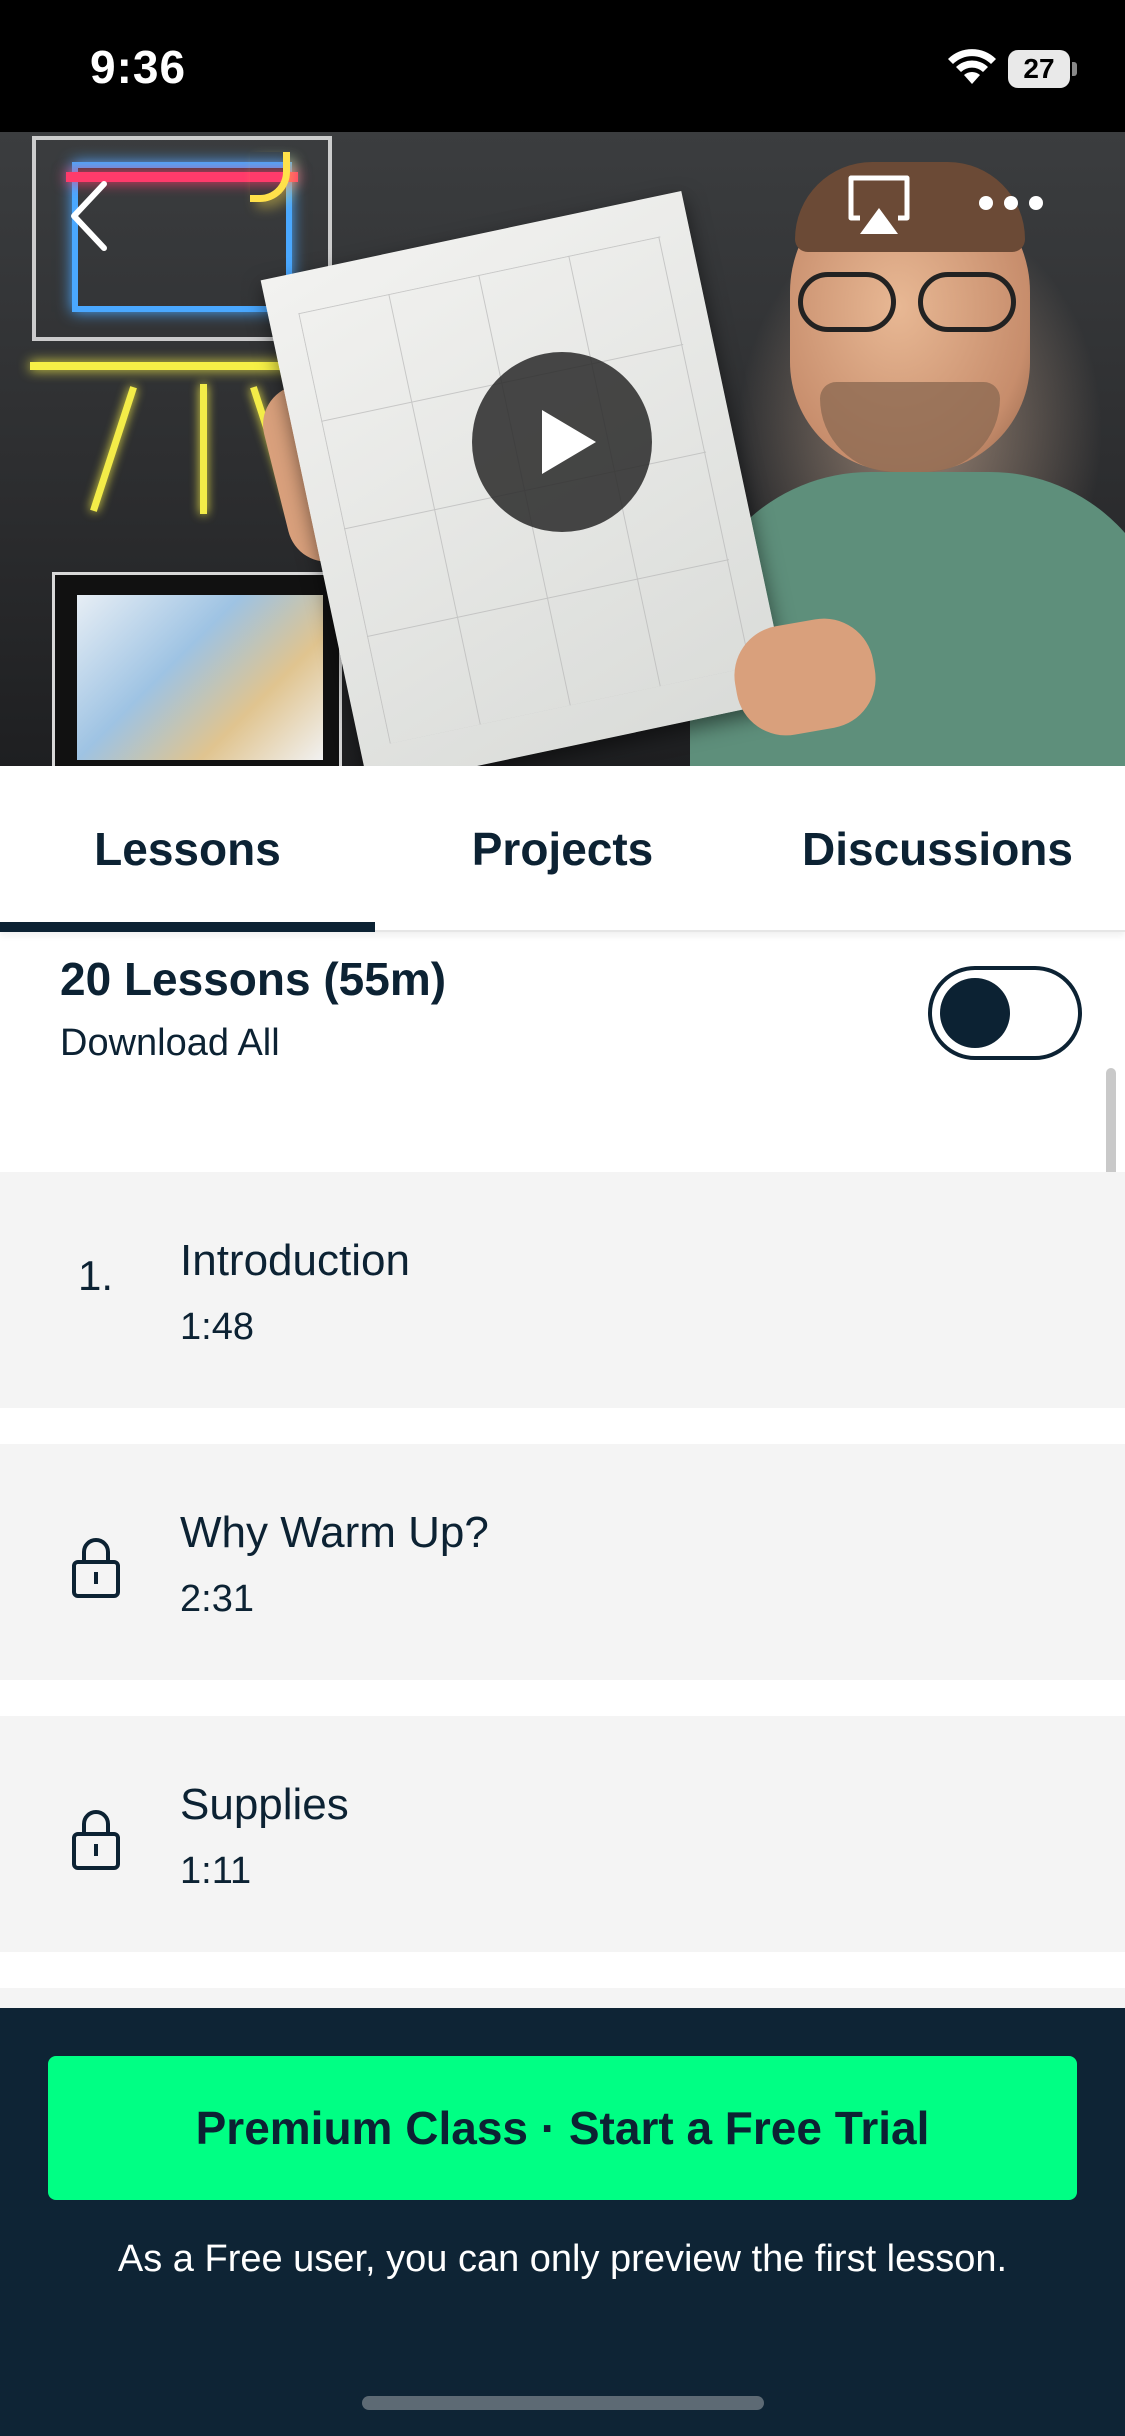 Image resolution: width=1125 pixels, height=2436 pixels. Describe the element at coordinates (170, 1043) in the screenshot. I see `download-all-label: Download All` at that location.